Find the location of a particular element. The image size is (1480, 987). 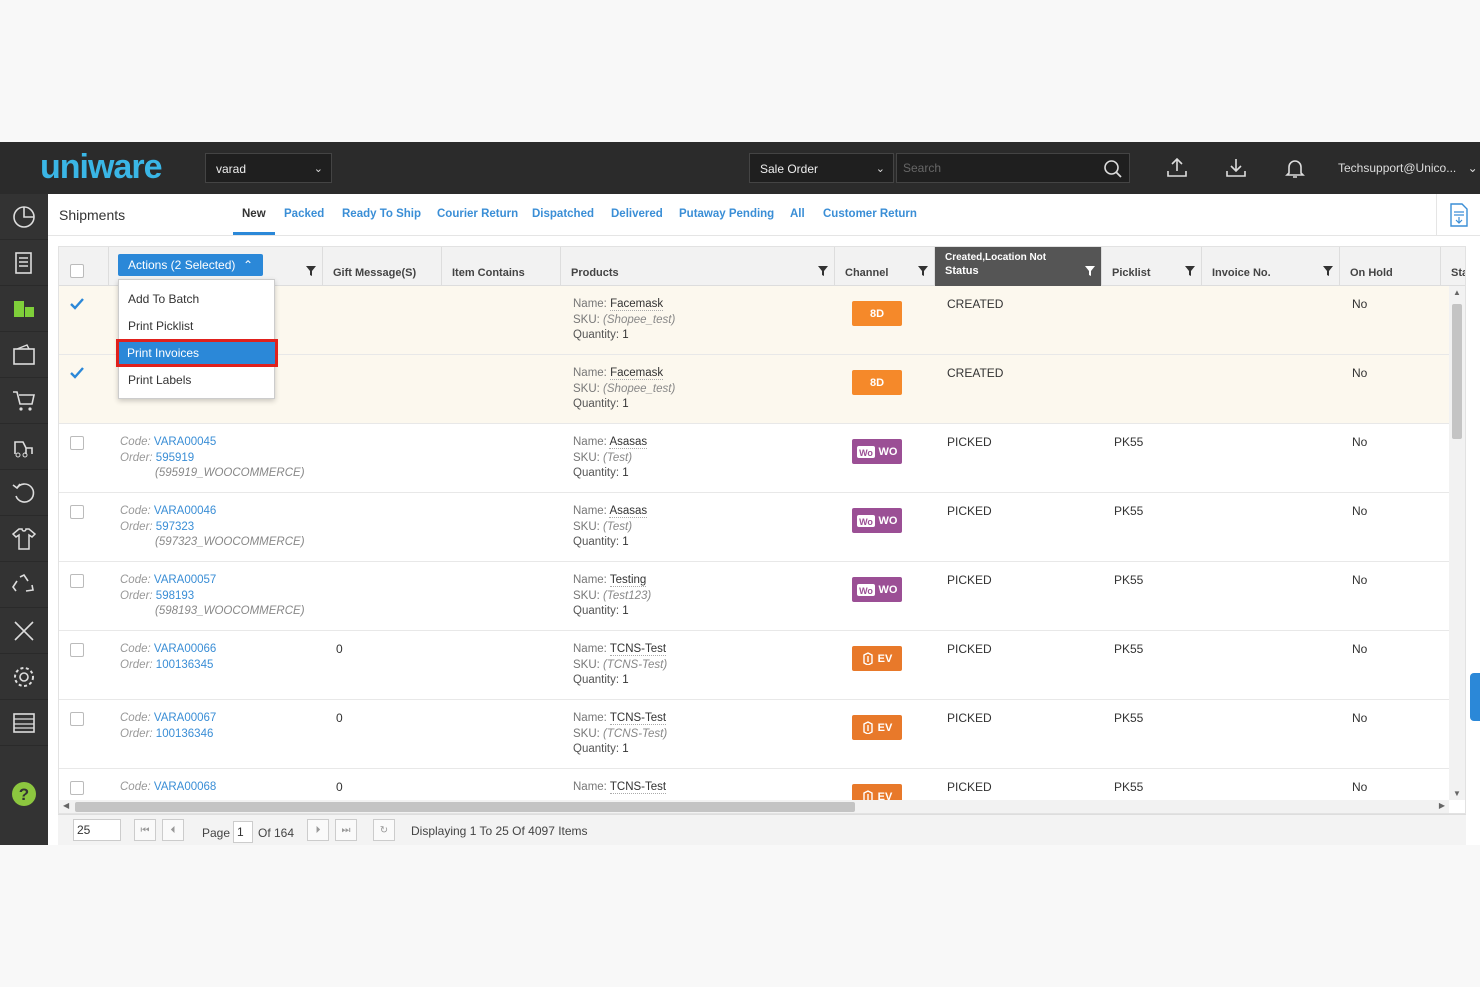

sidebar-item-orders is located at coordinates (24, 263).